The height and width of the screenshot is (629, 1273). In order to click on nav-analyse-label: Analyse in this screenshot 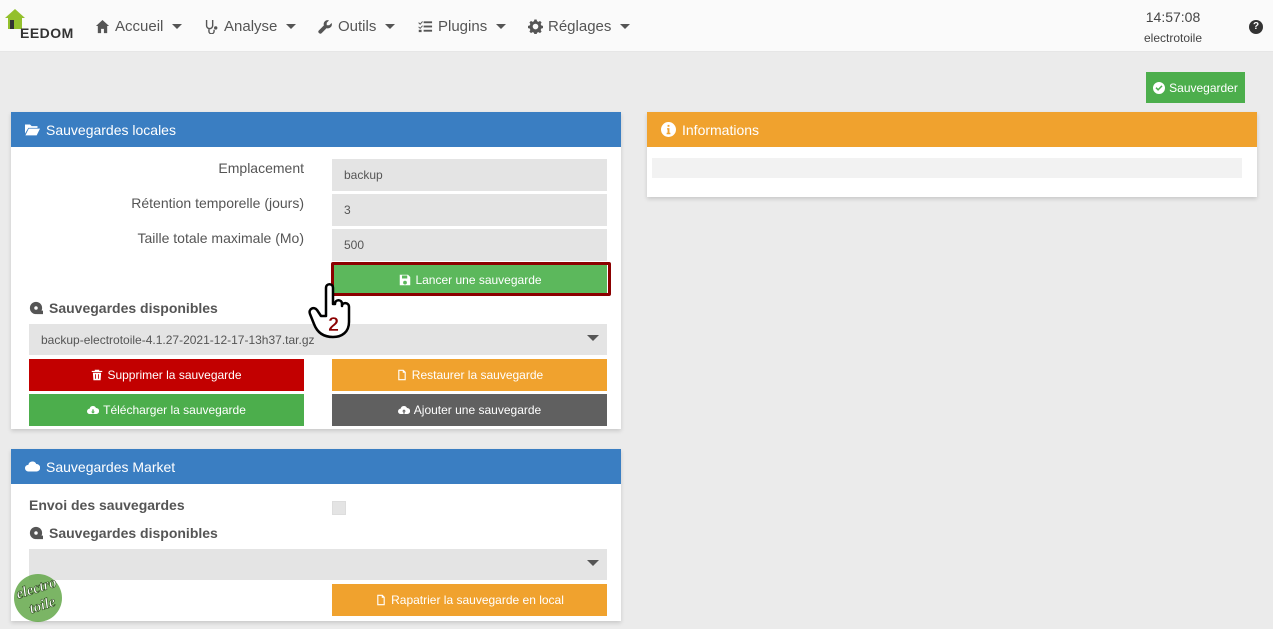, I will do `click(251, 26)`.